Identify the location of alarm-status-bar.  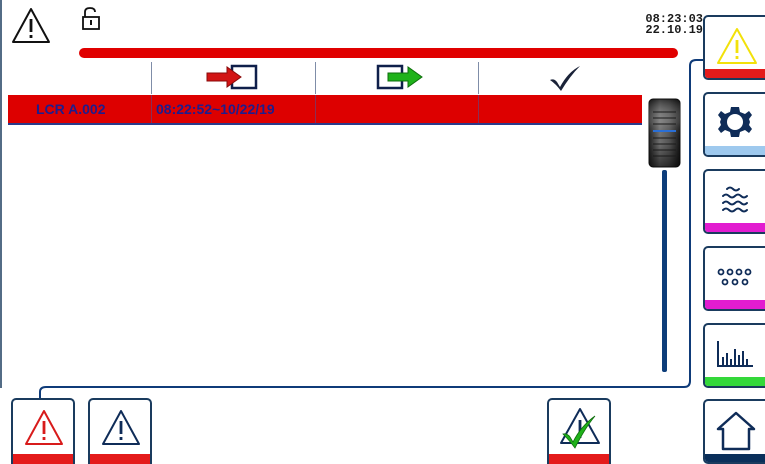
(378, 53).